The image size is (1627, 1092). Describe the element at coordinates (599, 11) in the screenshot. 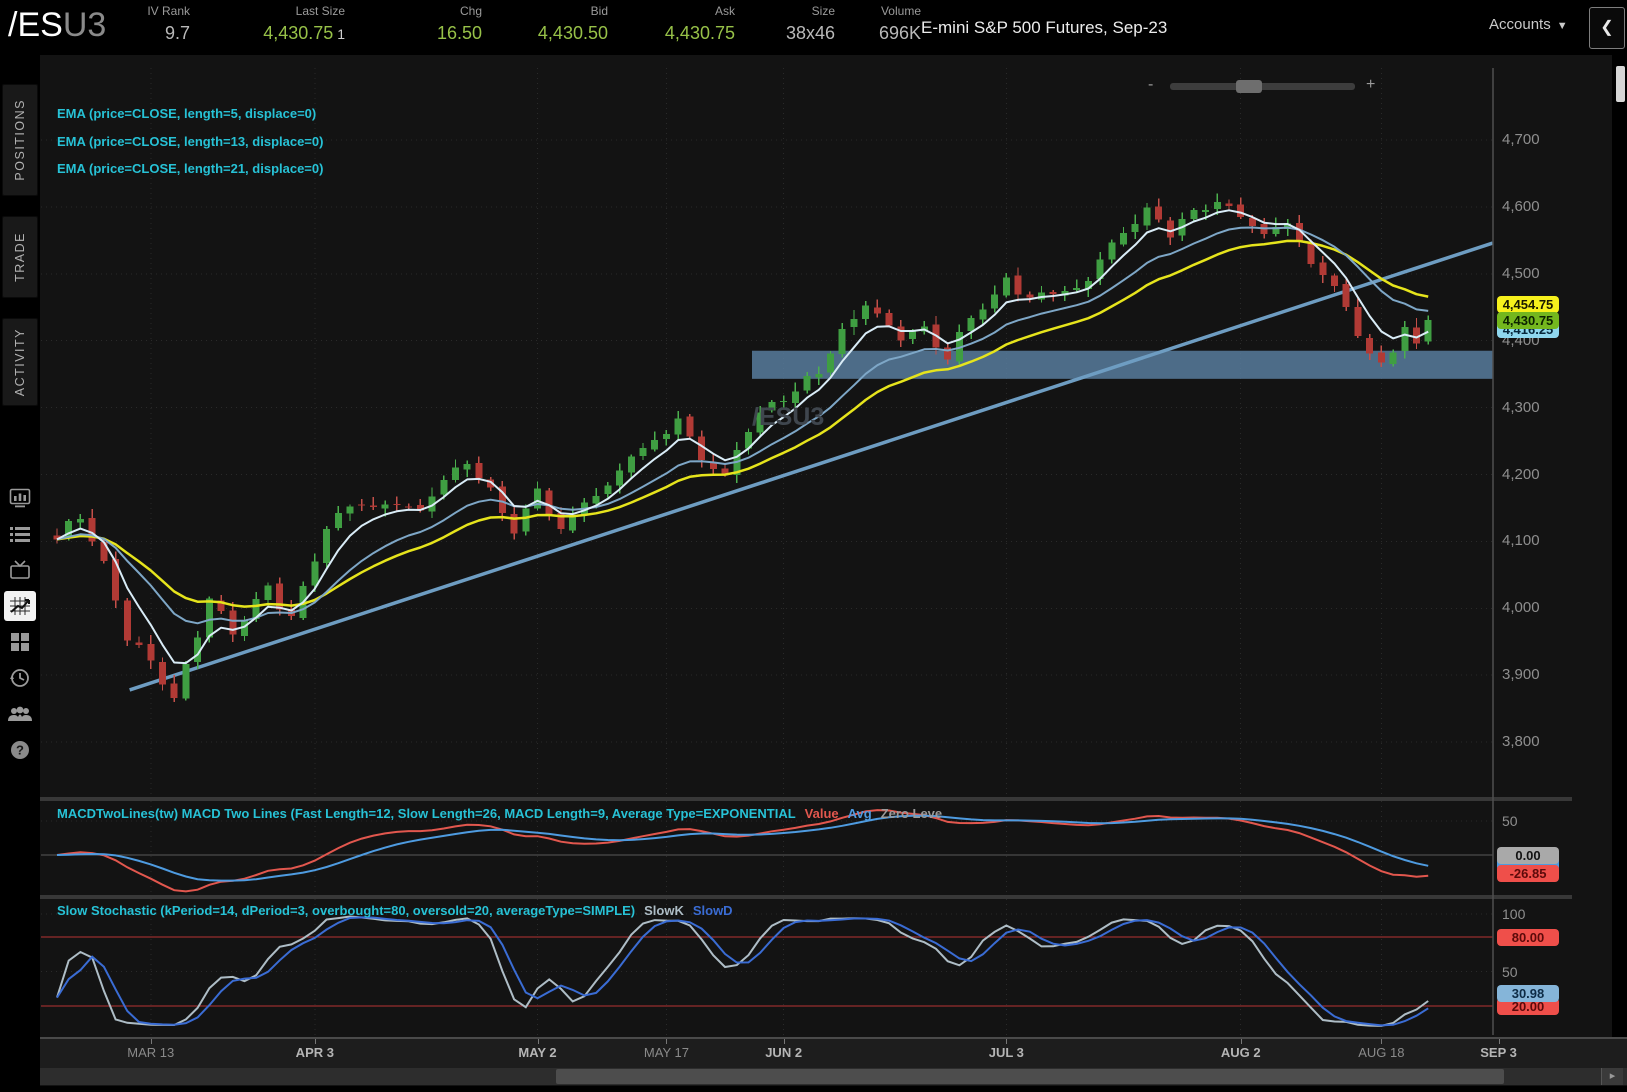

I see `stat-label: Bid` at that location.